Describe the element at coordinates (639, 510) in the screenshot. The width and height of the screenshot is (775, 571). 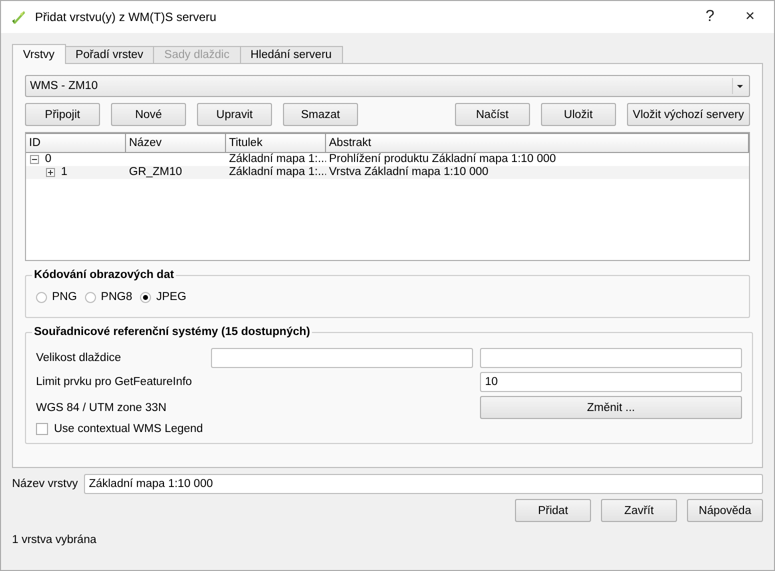
I see `dialog-button: Zavřít` at that location.